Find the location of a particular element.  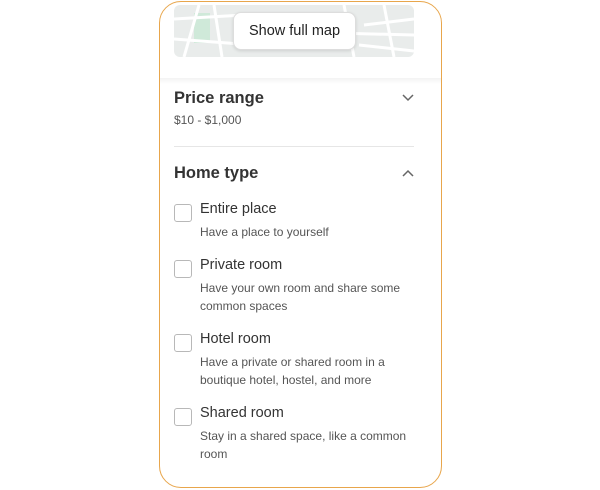

option-label: Shared room is located at coordinates (242, 413).